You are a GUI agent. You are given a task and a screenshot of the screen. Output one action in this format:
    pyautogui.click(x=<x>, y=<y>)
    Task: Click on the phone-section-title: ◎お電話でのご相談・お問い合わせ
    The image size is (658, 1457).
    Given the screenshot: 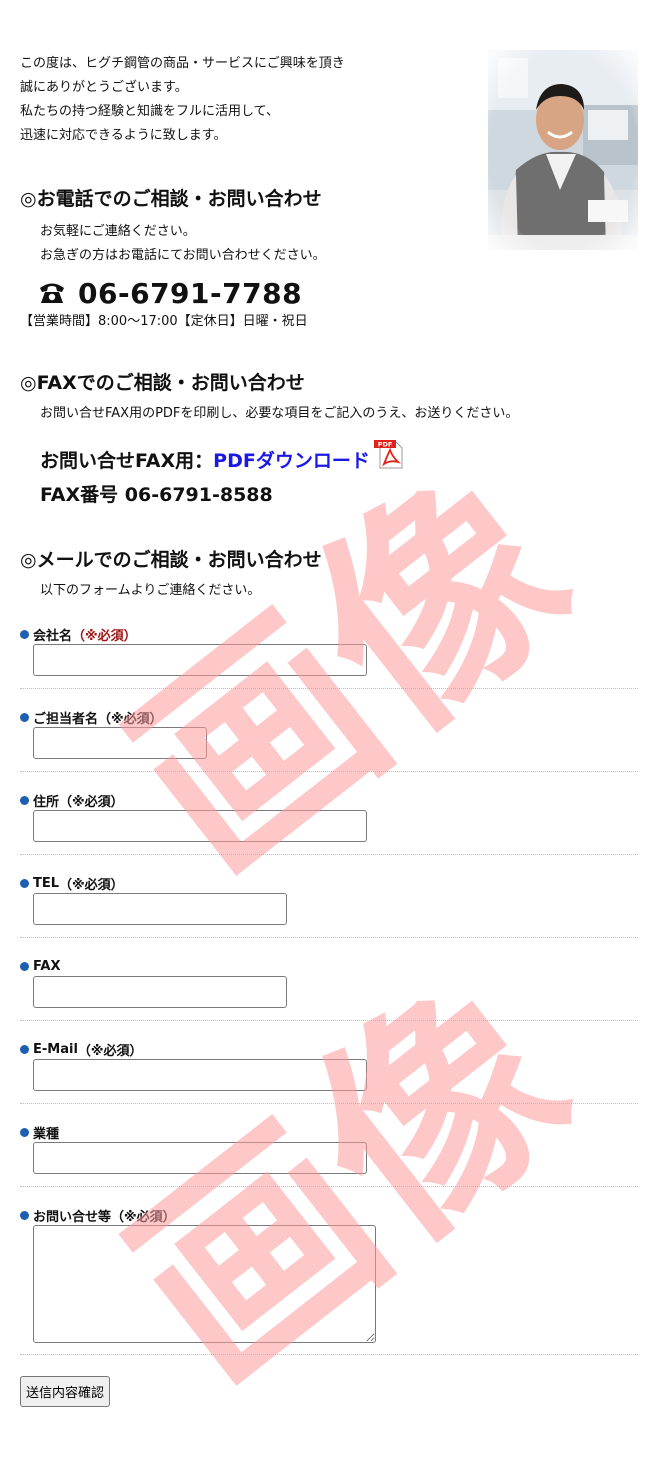 What is the action you would take?
    pyautogui.click(x=171, y=199)
    